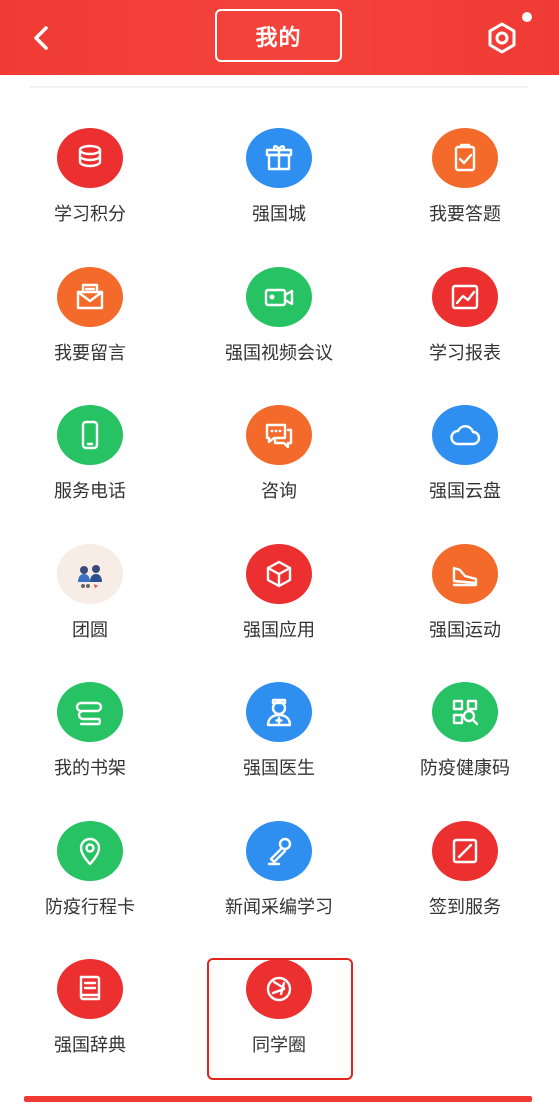 The width and height of the screenshot is (559, 1102). Describe the element at coordinates (465, 353) in the screenshot. I see `menu-item-label: 学习报表` at that location.